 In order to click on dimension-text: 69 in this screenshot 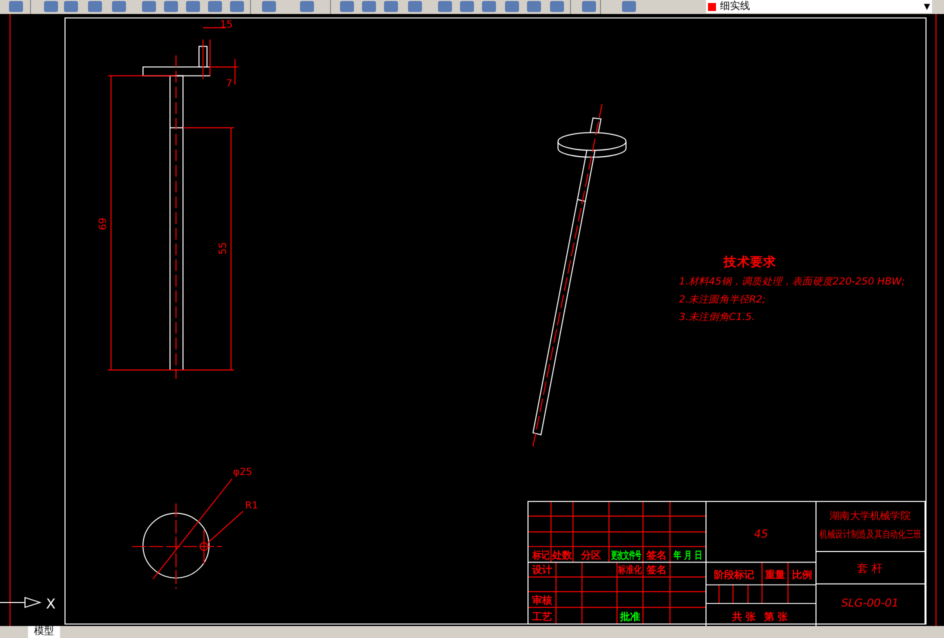, I will do `click(104, 224)`.